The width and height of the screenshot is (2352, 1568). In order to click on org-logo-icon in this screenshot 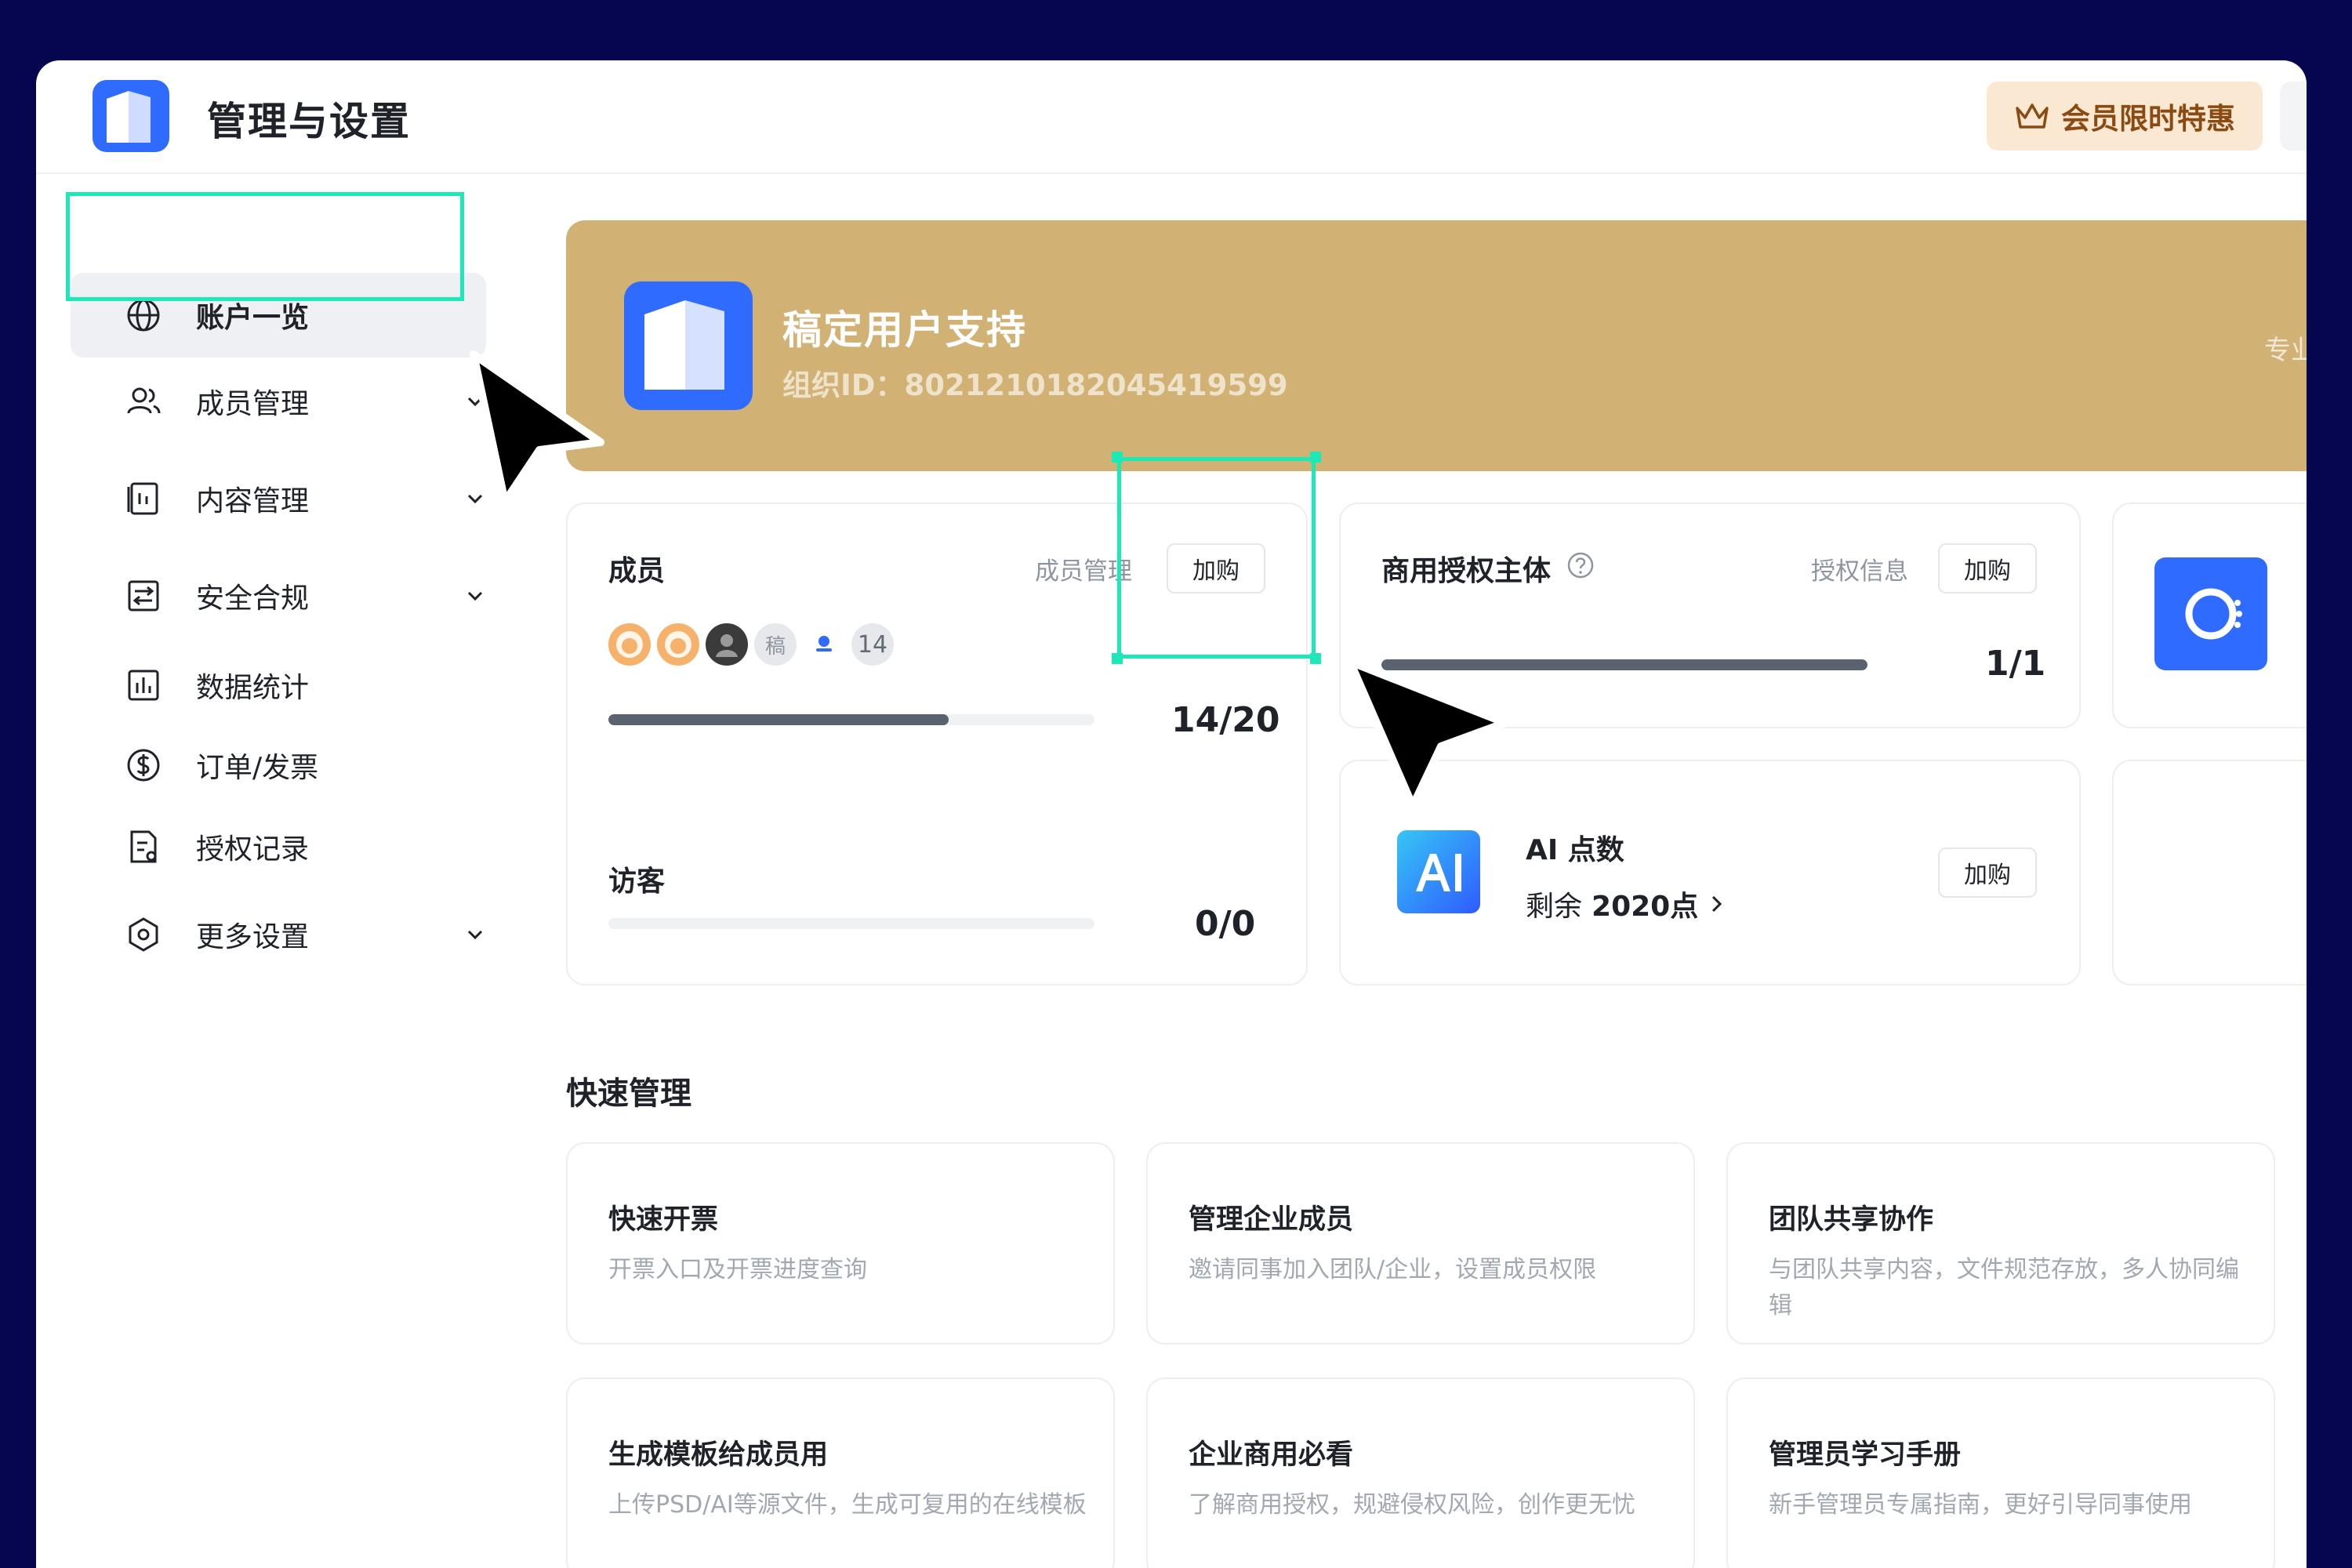, I will do `click(688, 345)`.